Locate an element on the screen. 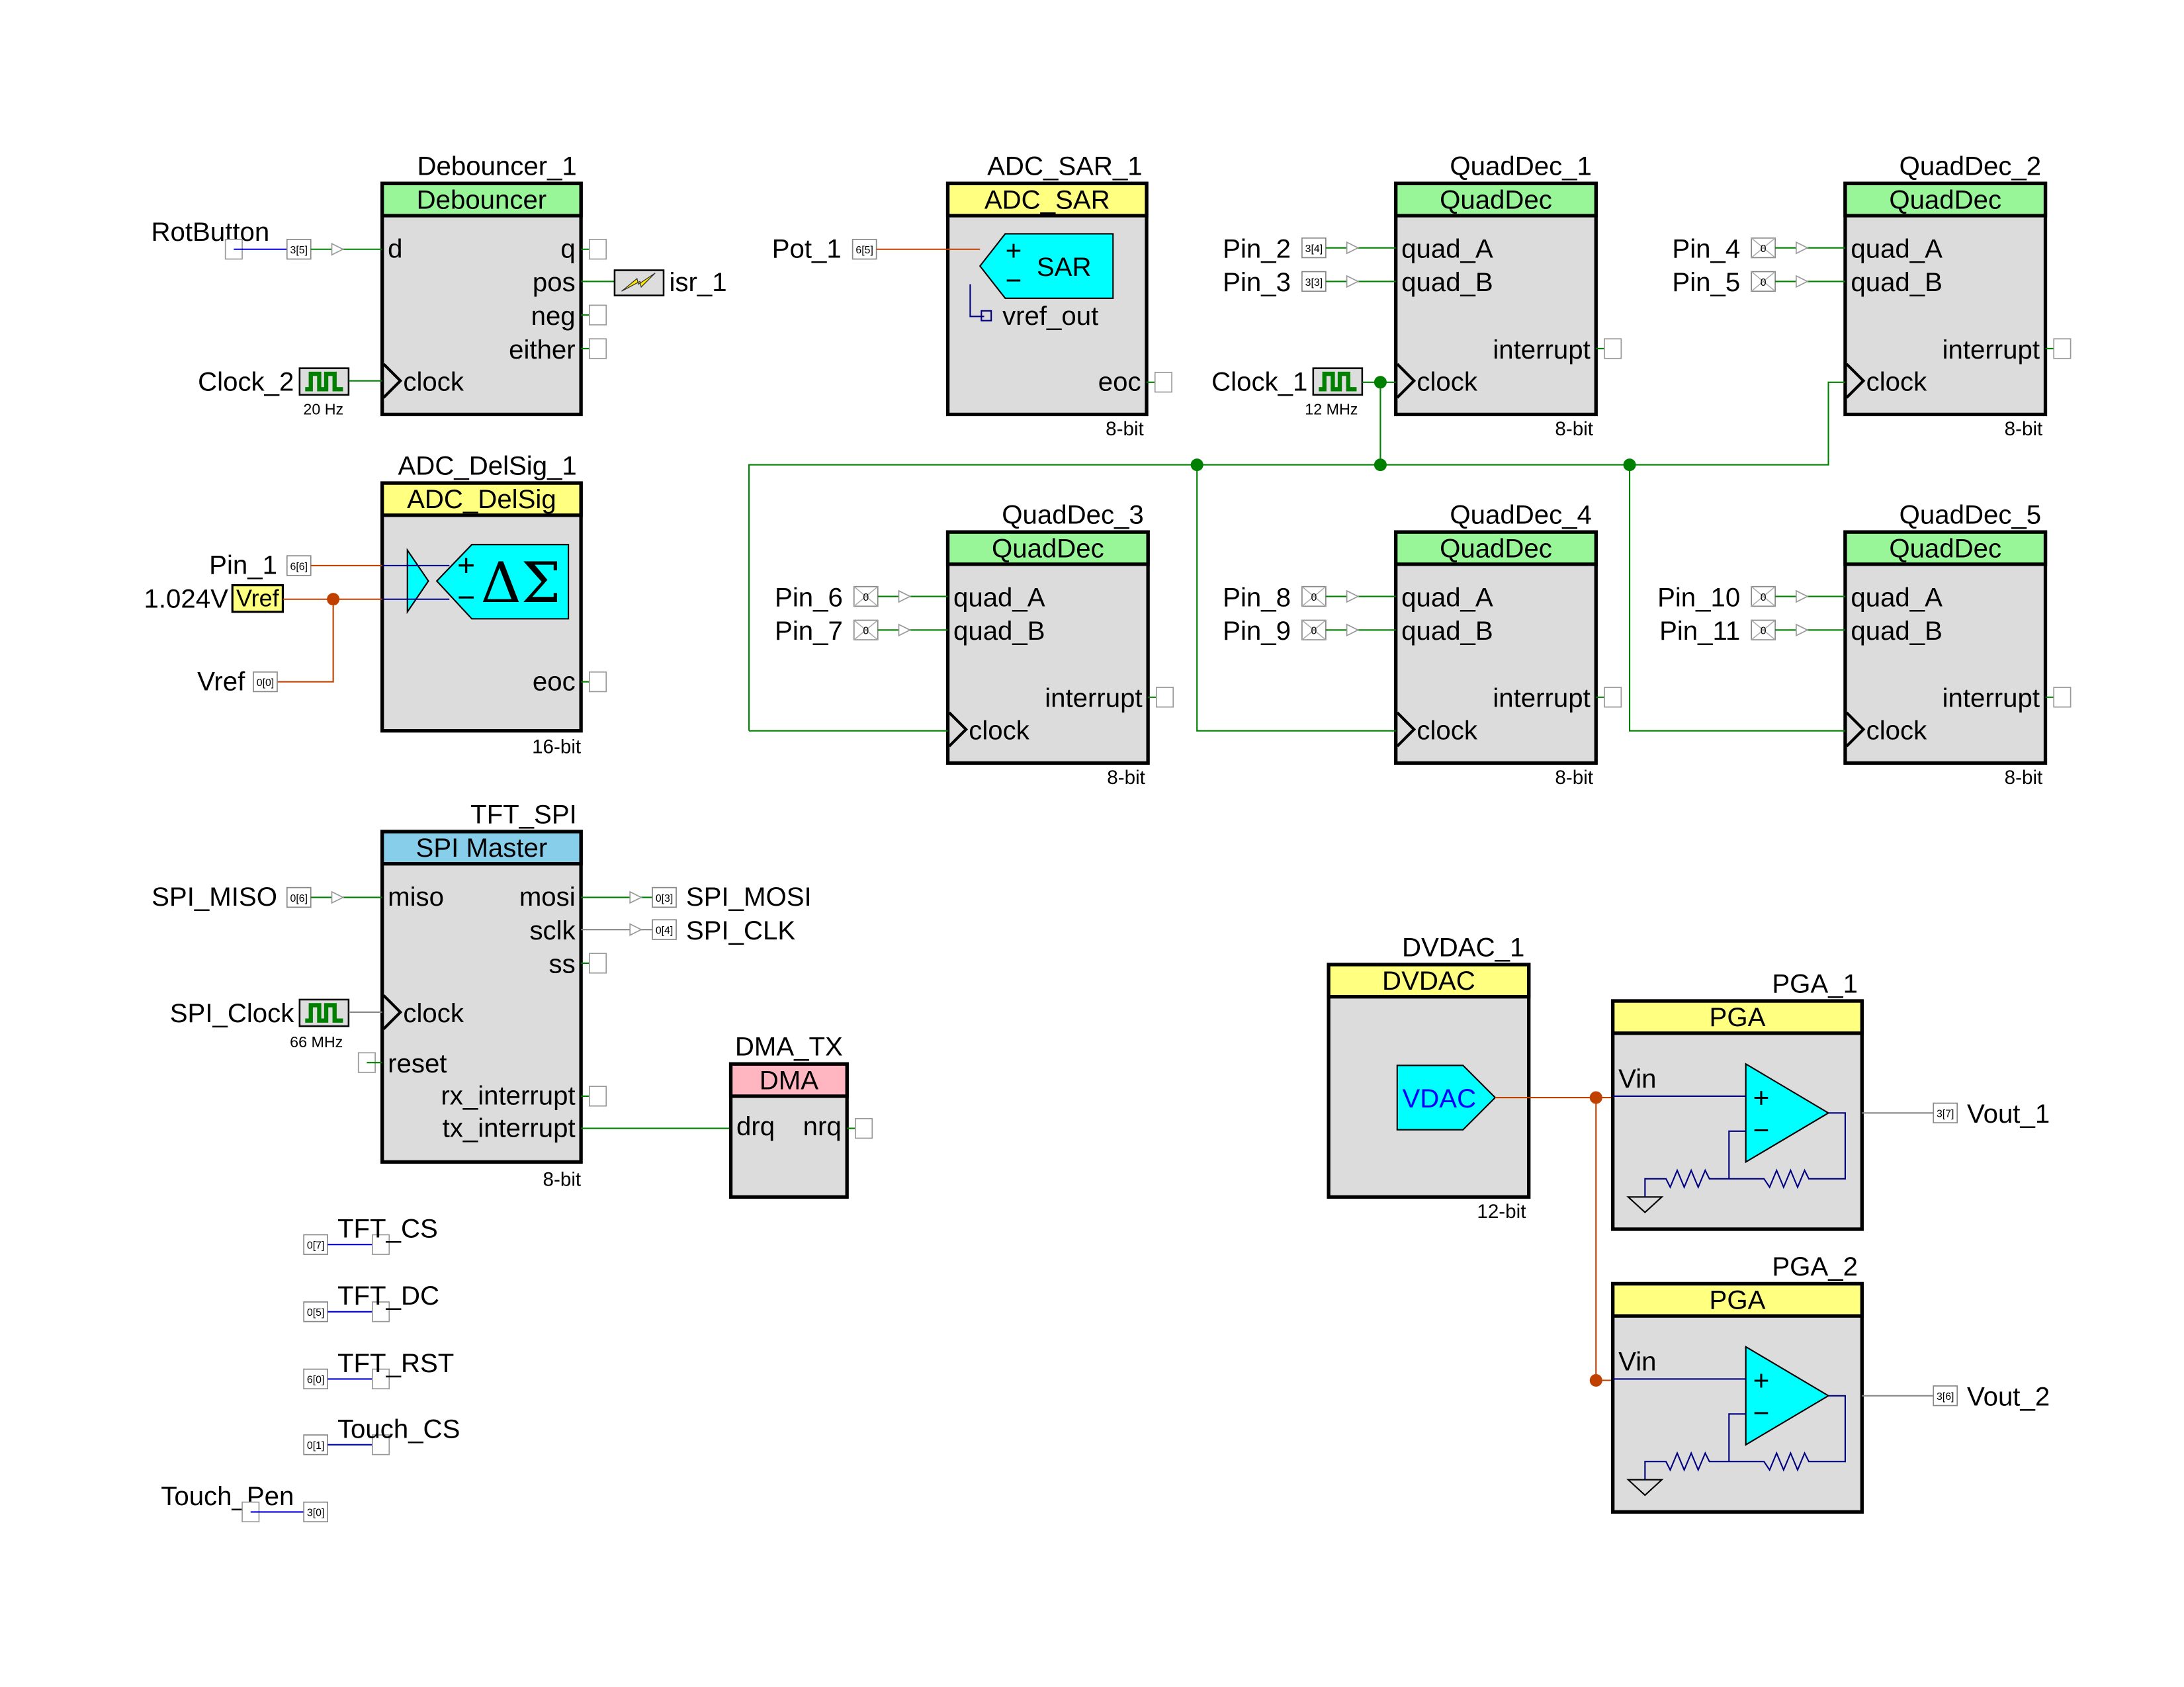 This screenshot has width=2184, height=1687. pin-pin_9: 0 is located at coordinates (1314, 630).